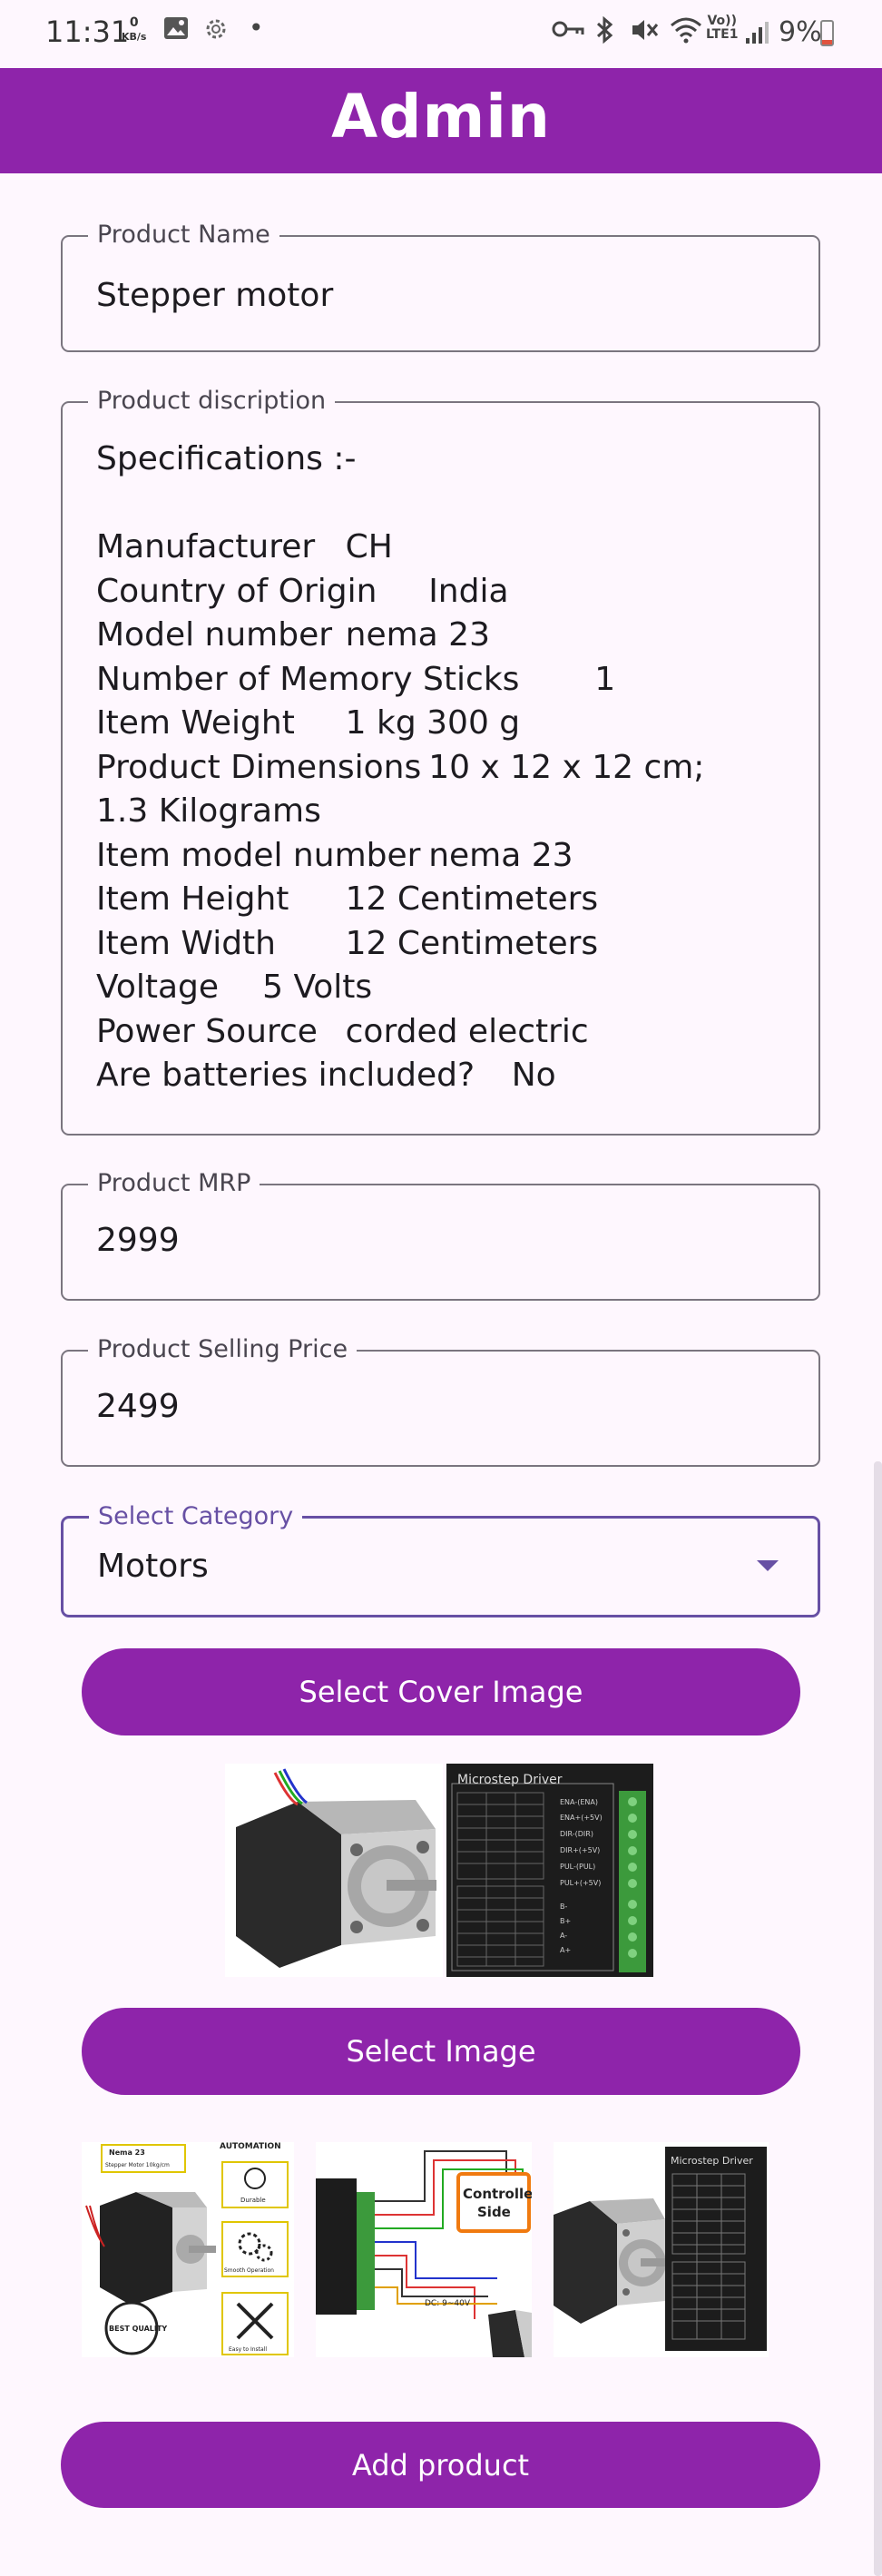 The image size is (882, 2576). What do you see at coordinates (605, 32) in the screenshot?
I see `bluetooth-icon` at bounding box center [605, 32].